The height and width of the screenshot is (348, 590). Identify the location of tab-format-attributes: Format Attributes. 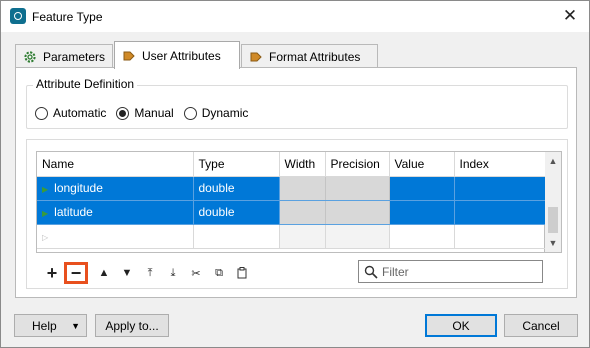
(309, 56).